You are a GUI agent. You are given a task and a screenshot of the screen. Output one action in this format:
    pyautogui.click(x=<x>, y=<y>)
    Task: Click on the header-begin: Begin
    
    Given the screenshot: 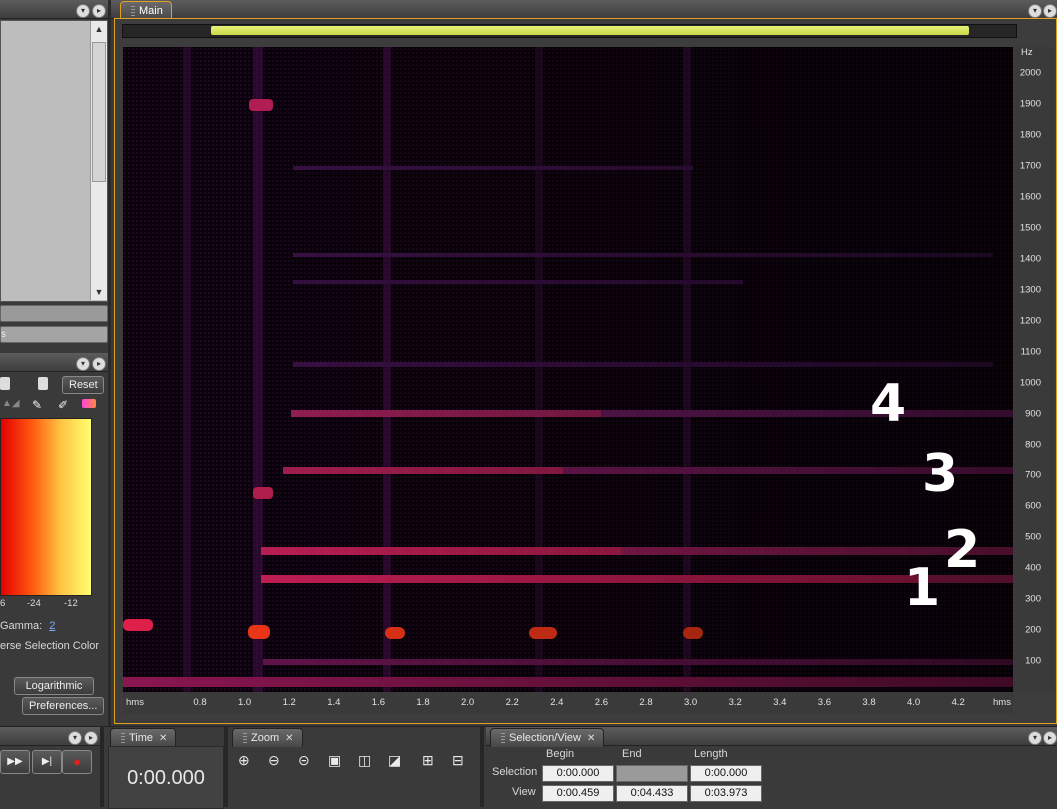 What is the action you would take?
    pyautogui.click(x=560, y=754)
    